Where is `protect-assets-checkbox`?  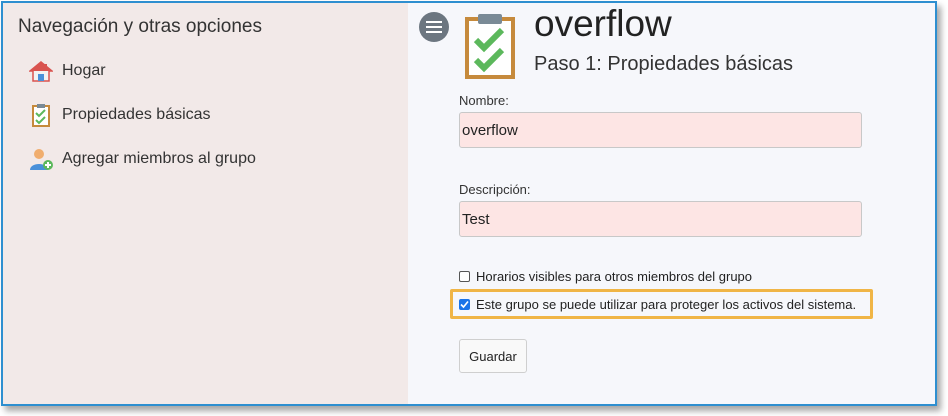
protect-assets-checkbox is located at coordinates (464, 304).